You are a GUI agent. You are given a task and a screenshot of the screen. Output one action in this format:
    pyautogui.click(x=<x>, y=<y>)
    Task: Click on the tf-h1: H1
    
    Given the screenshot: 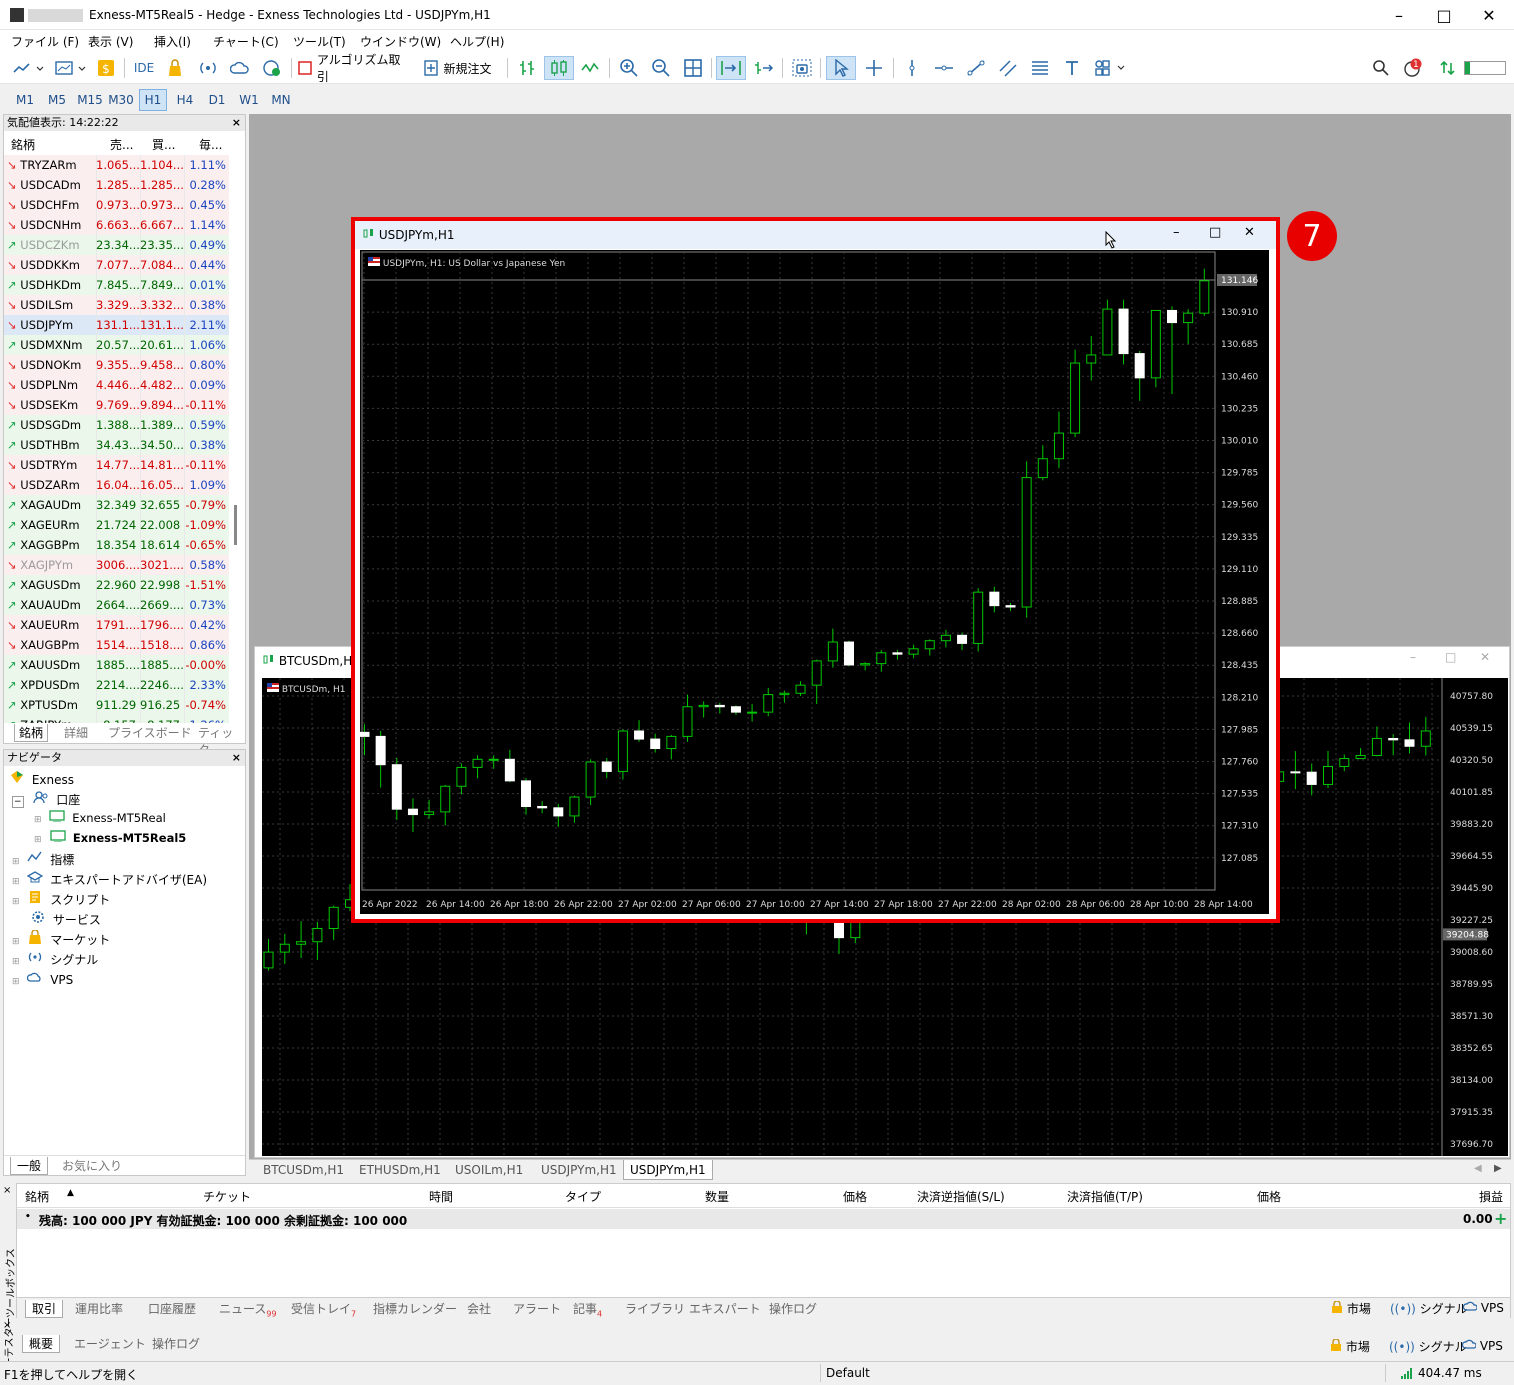 What is the action you would take?
    pyautogui.click(x=153, y=100)
    